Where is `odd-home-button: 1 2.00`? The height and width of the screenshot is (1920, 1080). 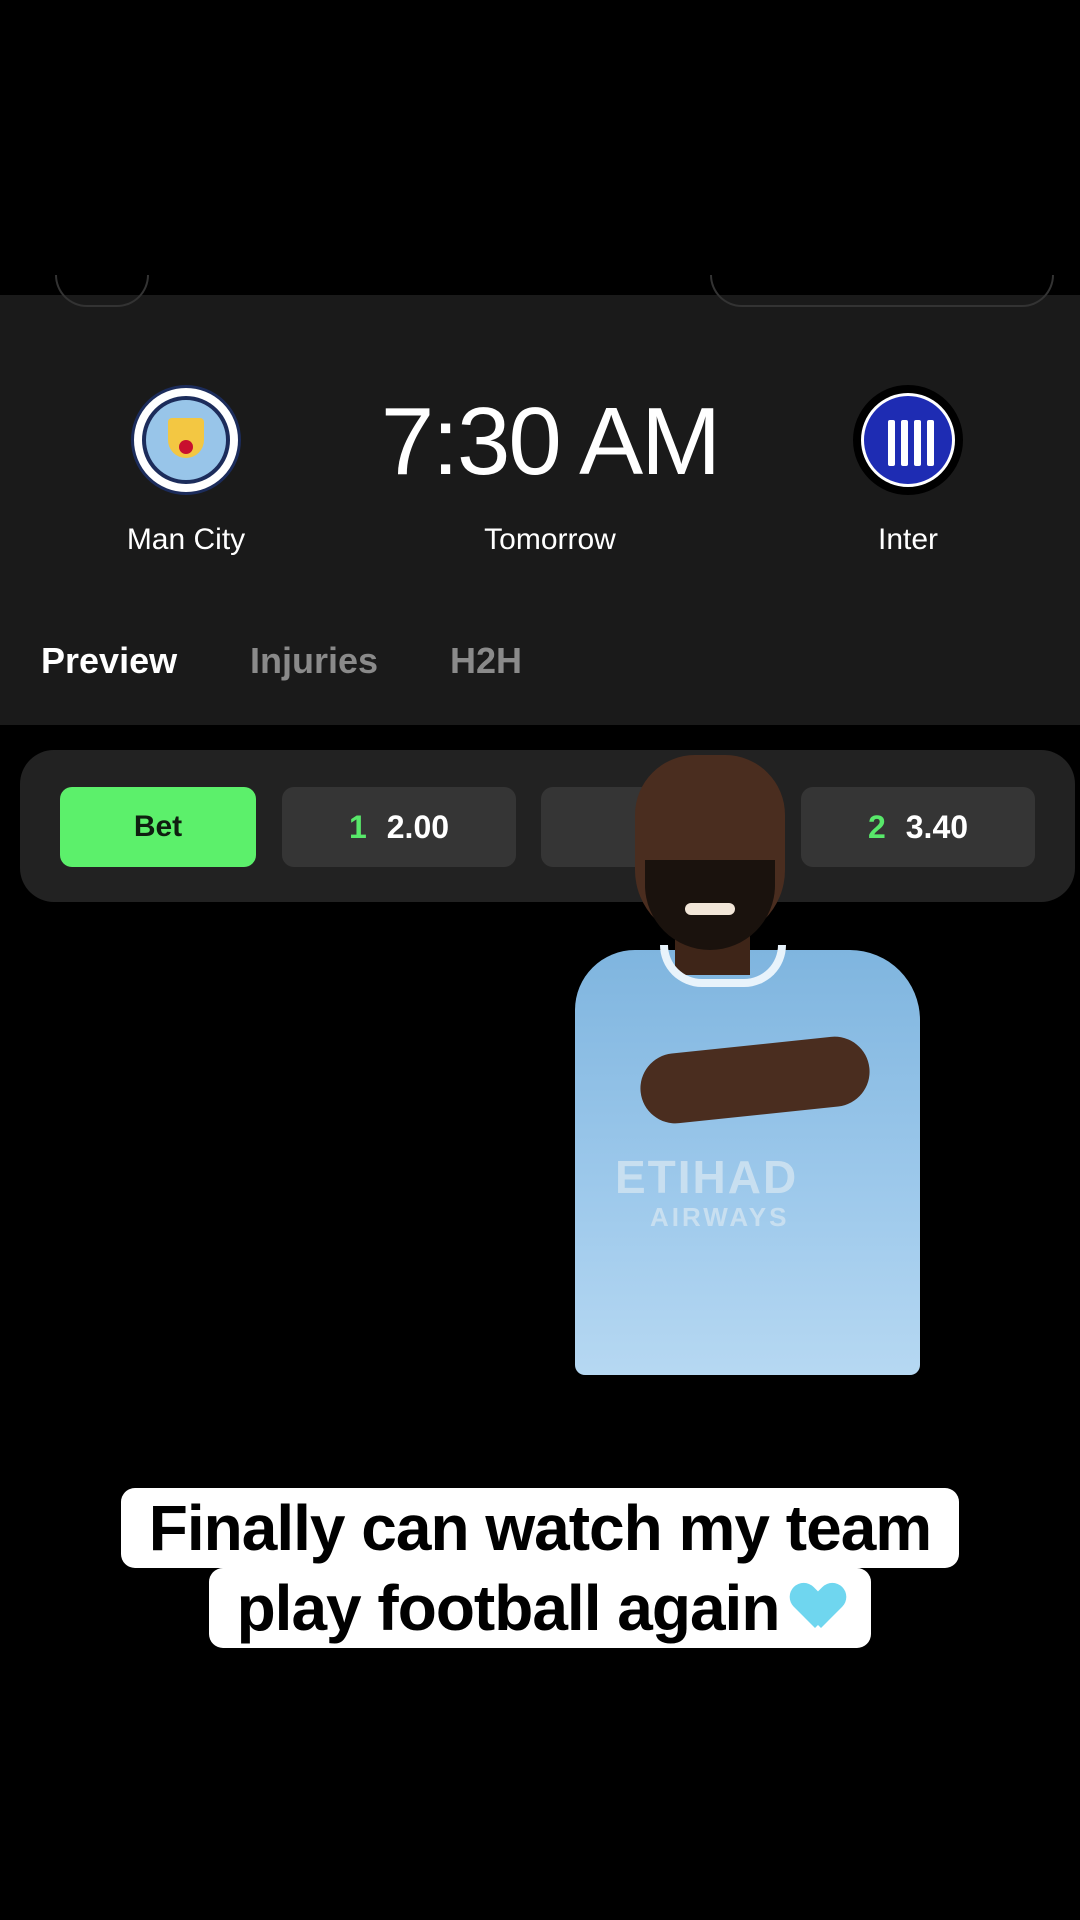 odd-home-button: 1 2.00 is located at coordinates (399, 827).